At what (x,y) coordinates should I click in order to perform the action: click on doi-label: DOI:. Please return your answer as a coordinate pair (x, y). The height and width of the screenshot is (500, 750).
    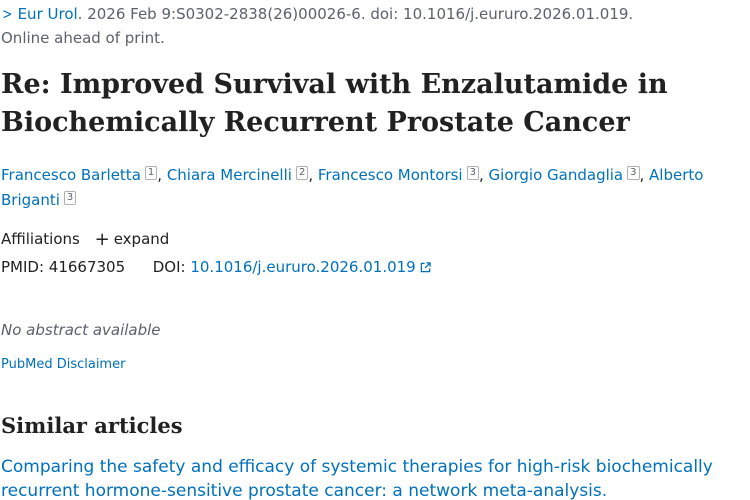
    Looking at the image, I should click on (169, 267).